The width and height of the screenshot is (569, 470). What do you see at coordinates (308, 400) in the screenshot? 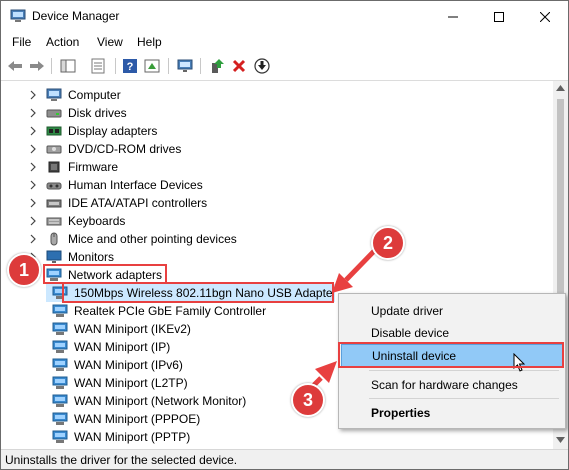
I see `step-3-badge: 3` at bounding box center [308, 400].